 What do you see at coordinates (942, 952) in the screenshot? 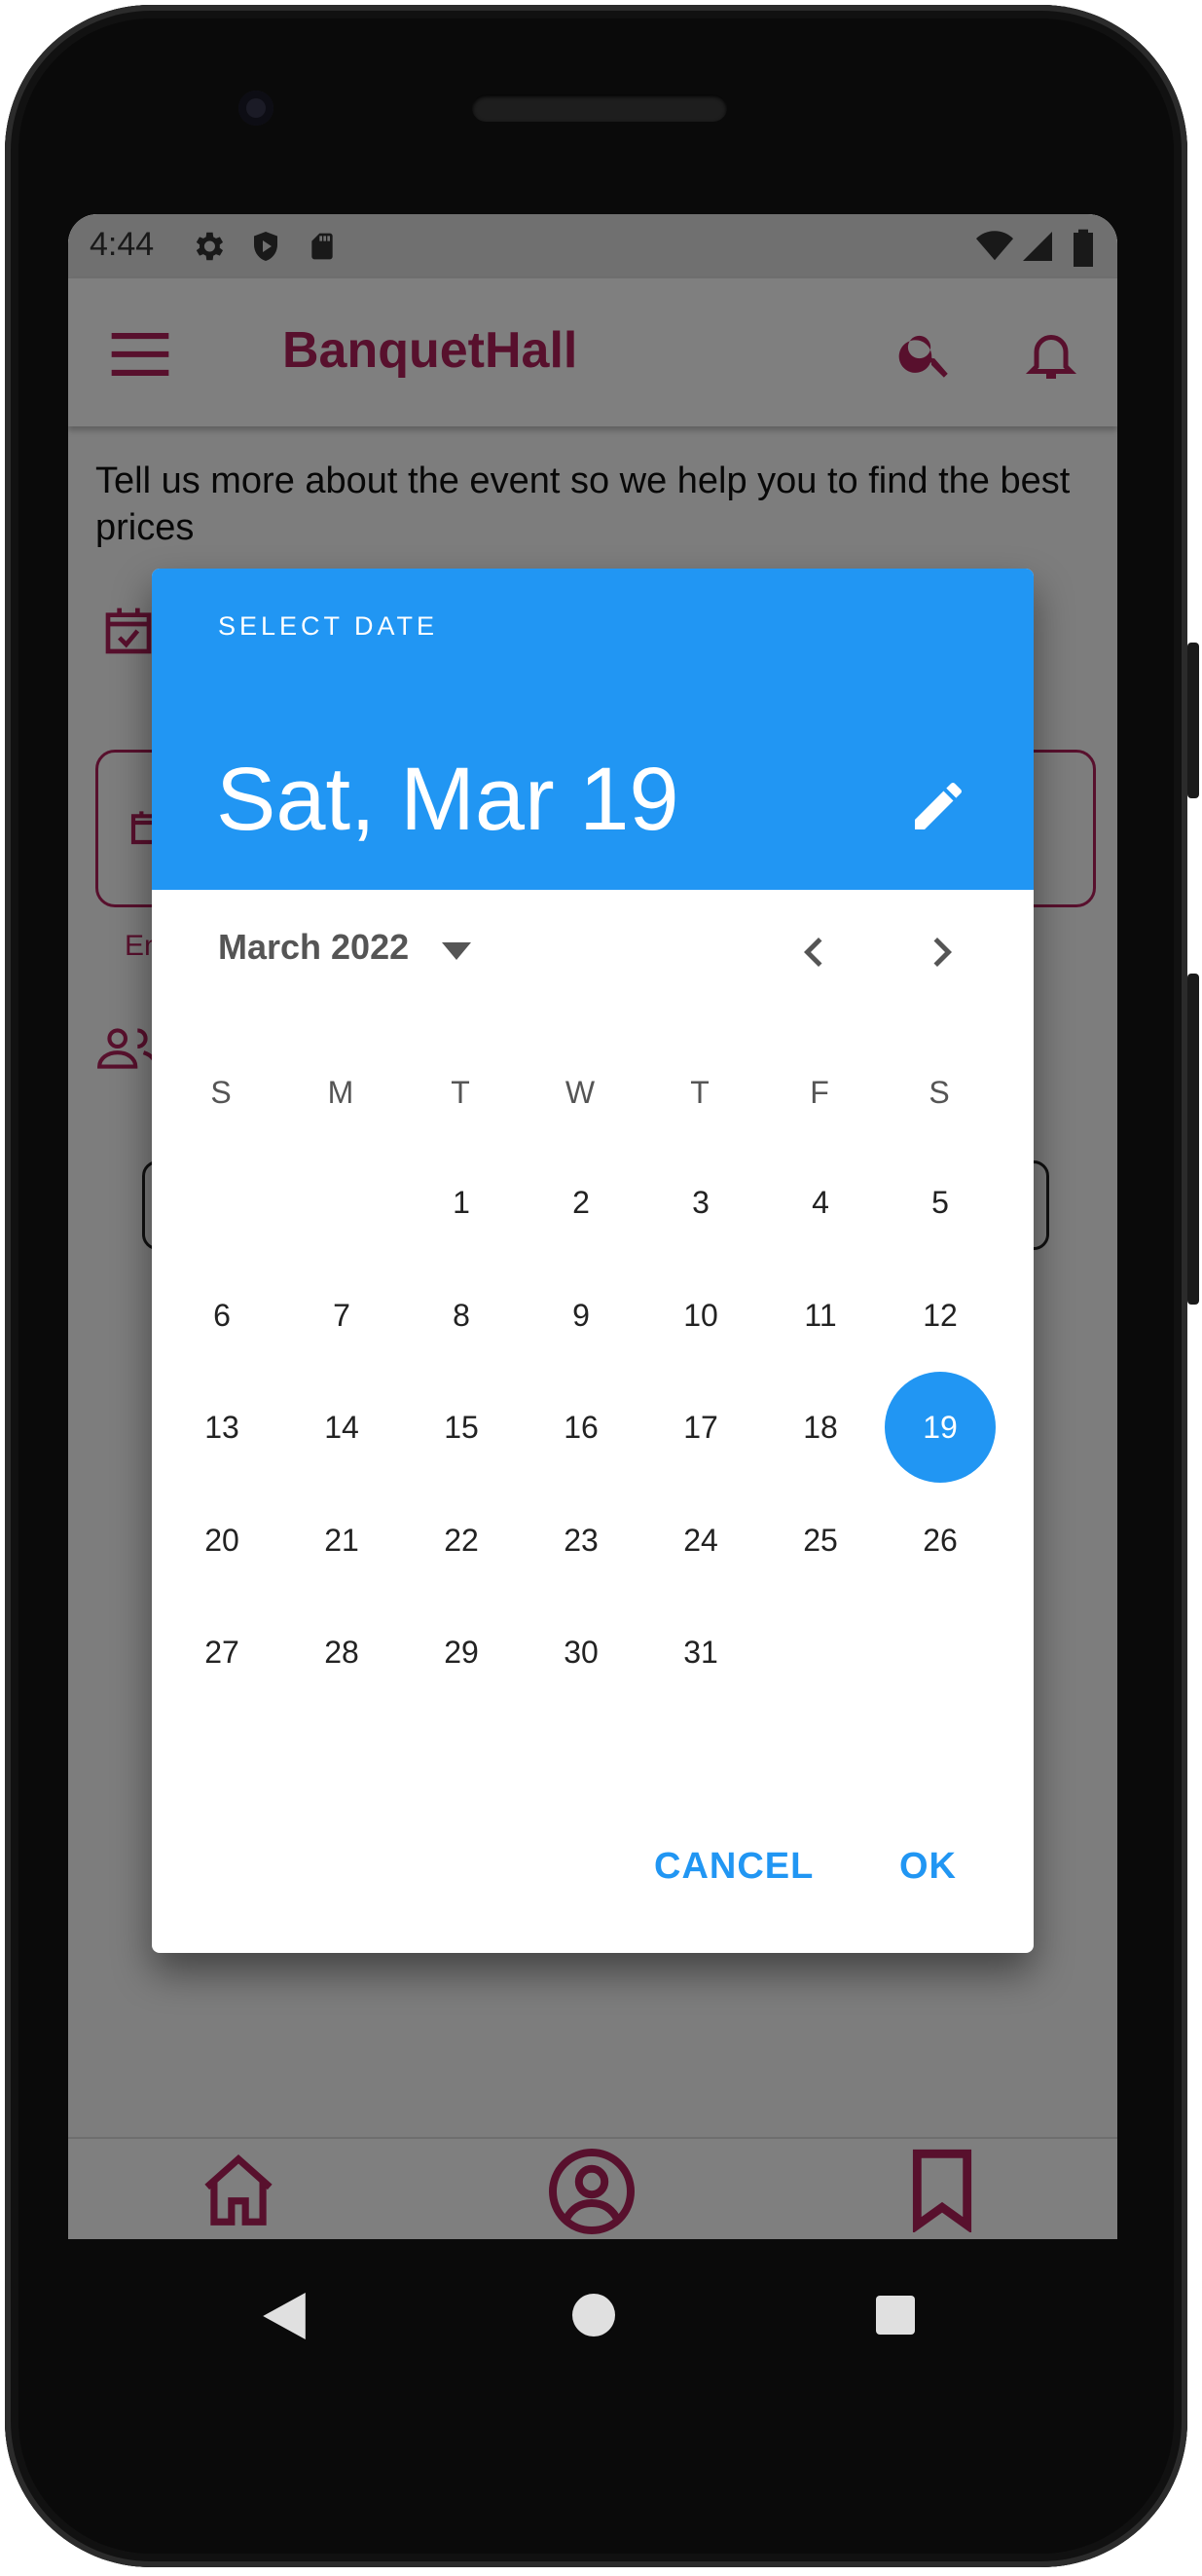
I see `chevron-right-icon` at bounding box center [942, 952].